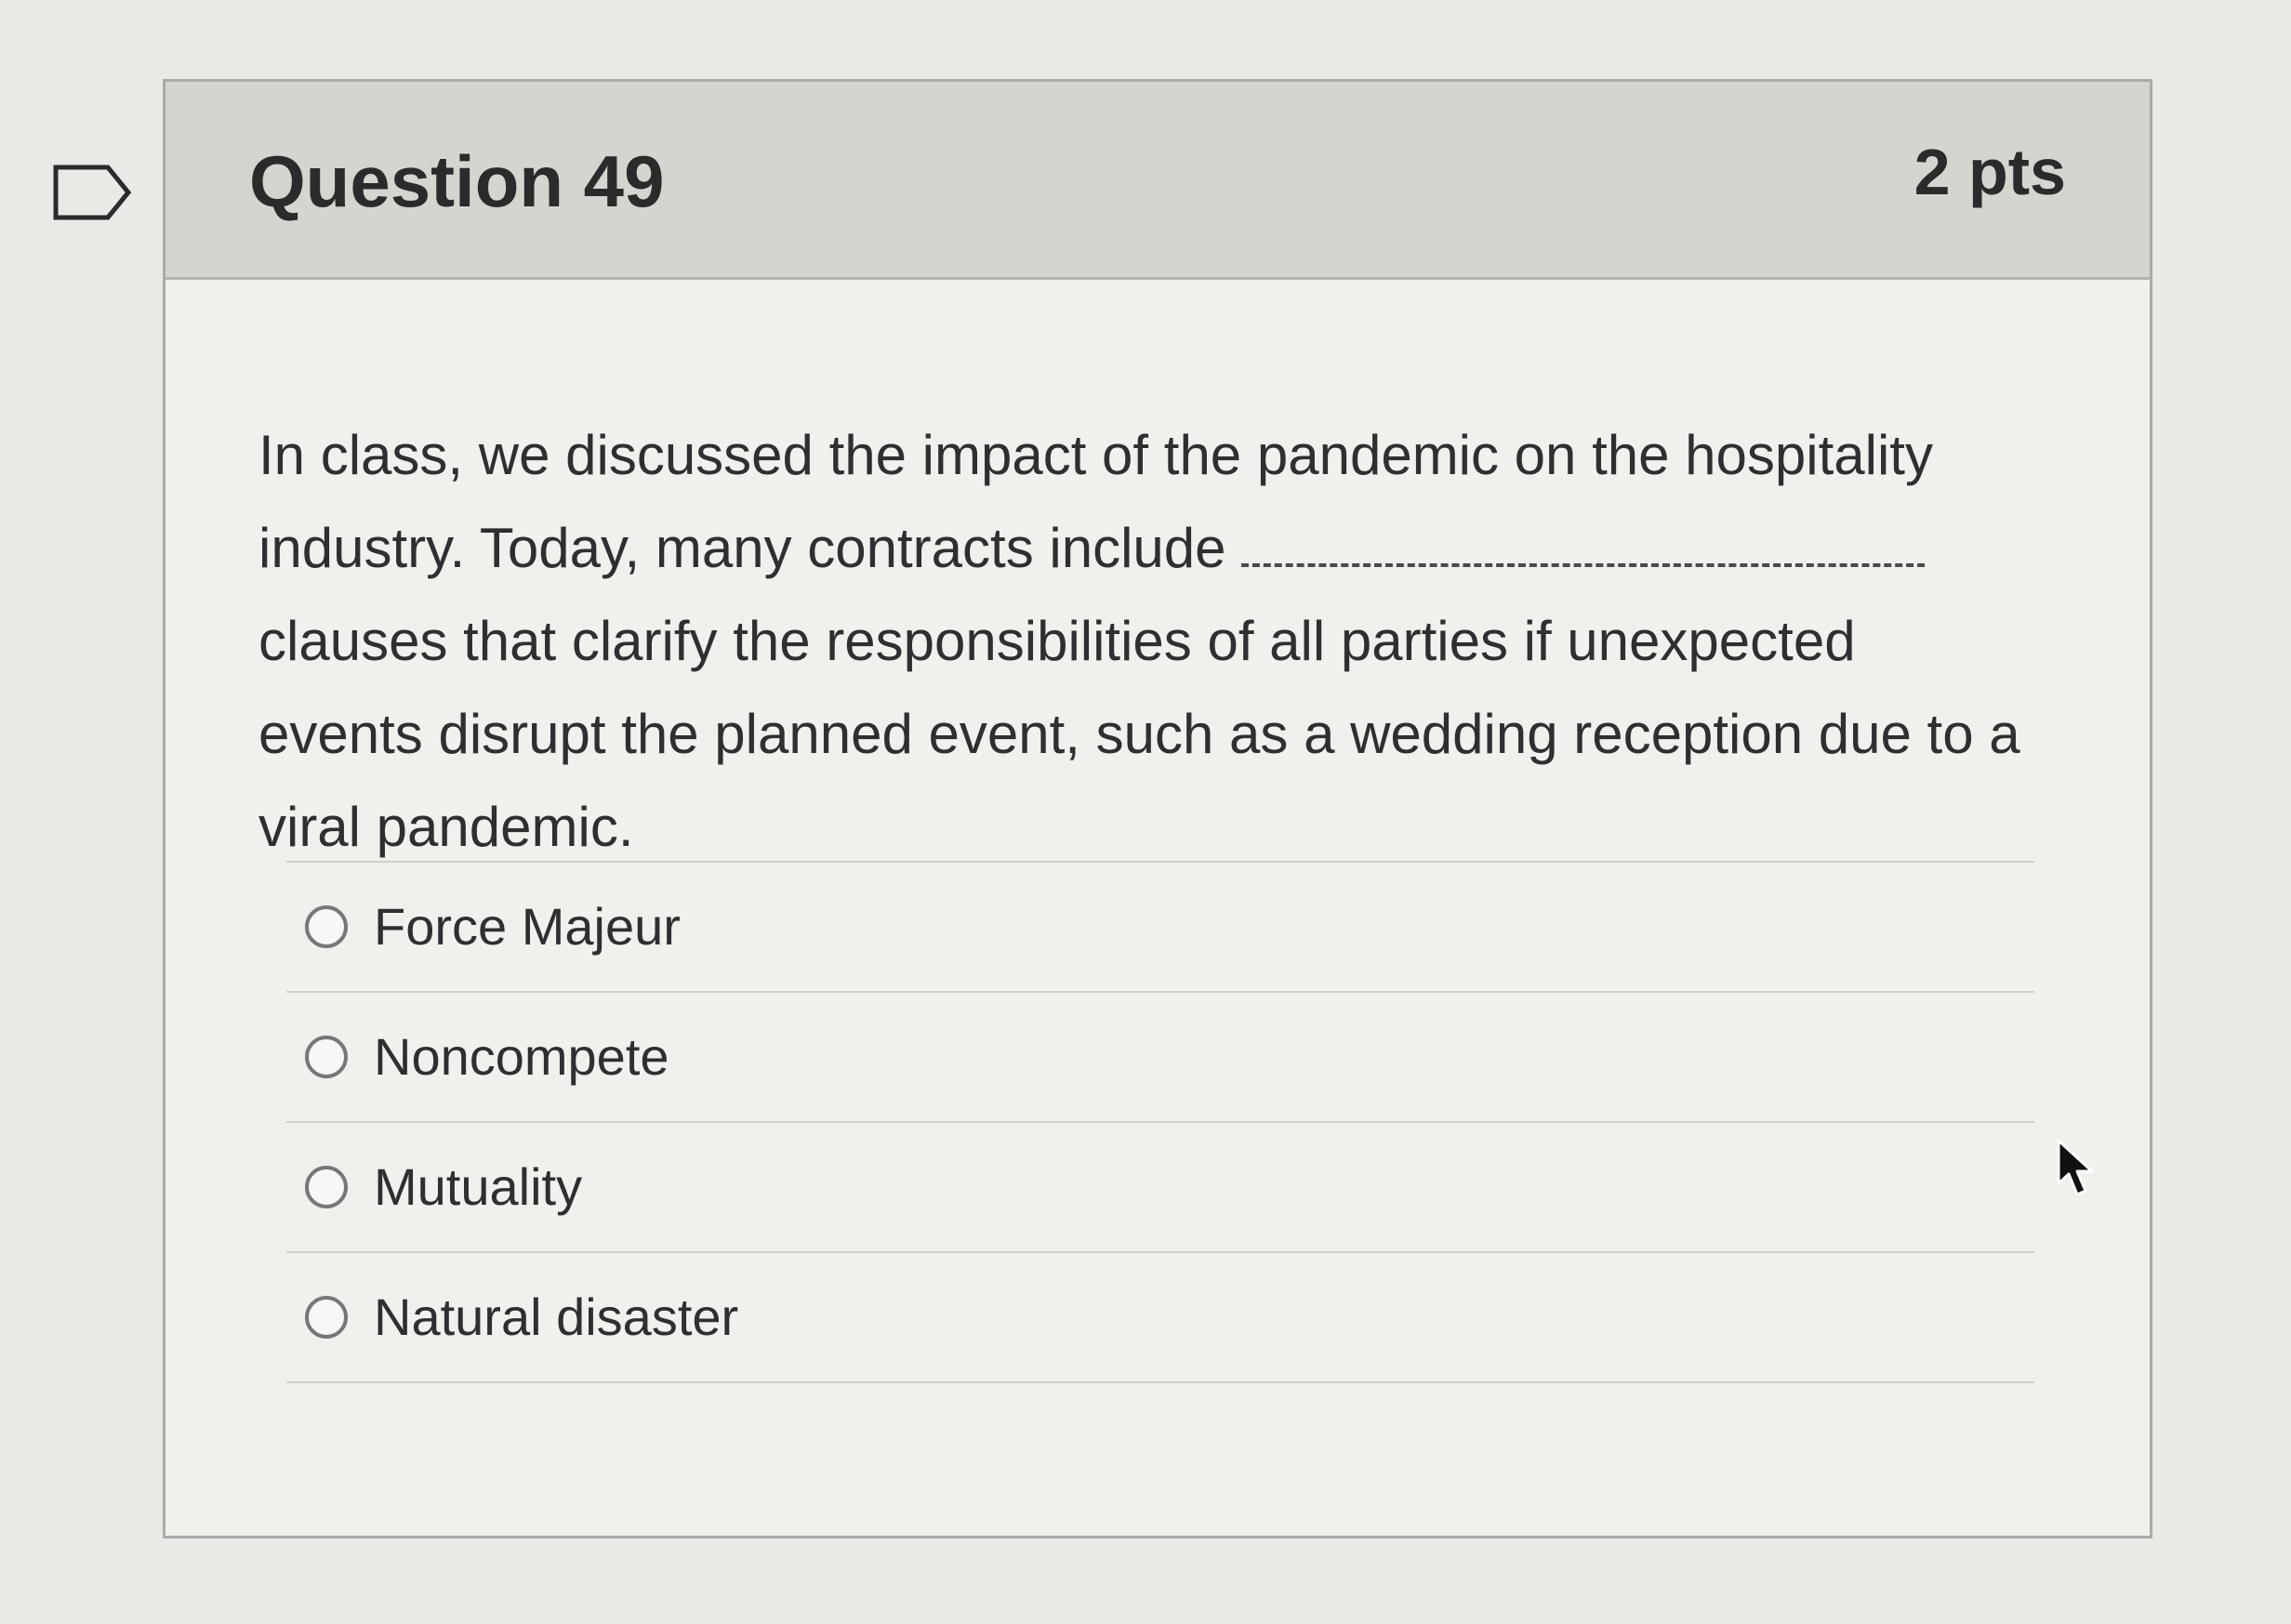 The image size is (2291, 1624). I want to click on fill-in-blank, so click(1584, 549).